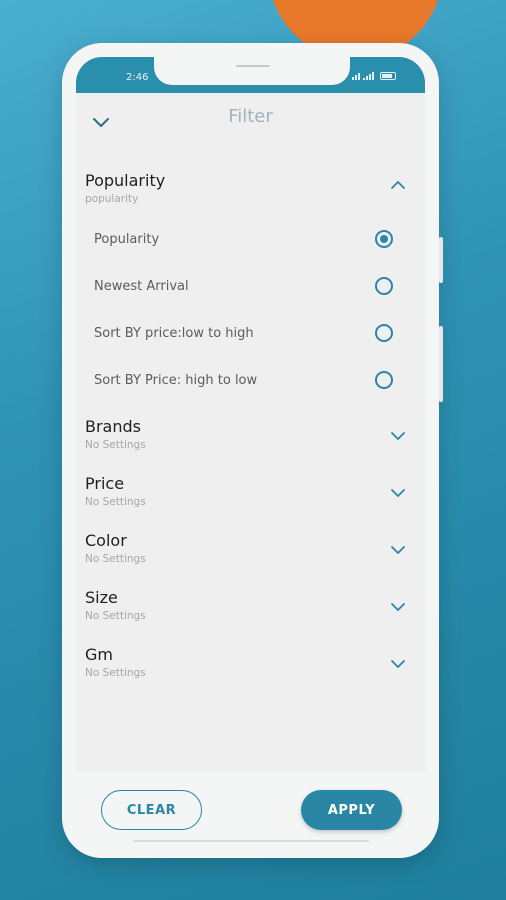 The image size is (506, 900). What do you see at coordinates (105, 483) in the screenshot?
I see `section-title: Price` at bounding box center [105, 483].